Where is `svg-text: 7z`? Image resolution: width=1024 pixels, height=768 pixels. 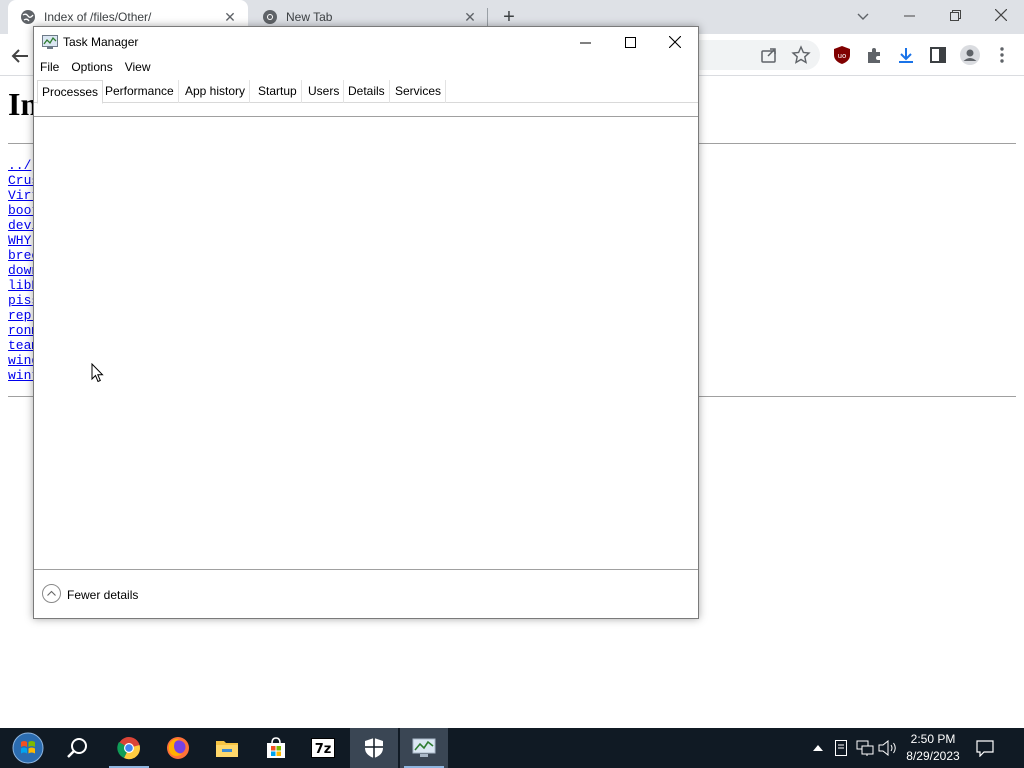
svg-text: 7z is located at coordinates (323, 749).